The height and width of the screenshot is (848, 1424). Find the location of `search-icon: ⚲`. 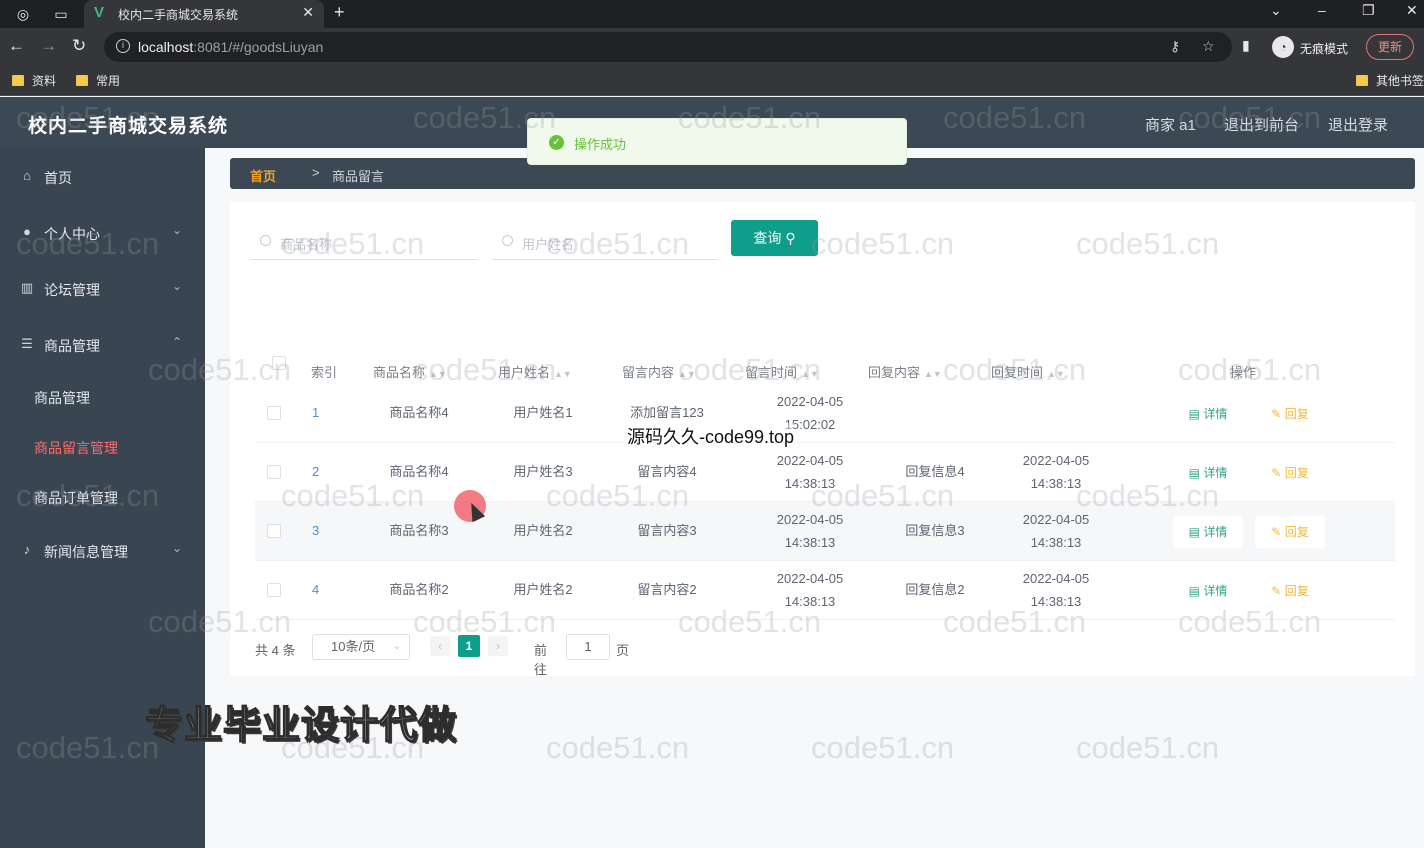

search-icon: ⚲ is located at coordinates (790, 238).